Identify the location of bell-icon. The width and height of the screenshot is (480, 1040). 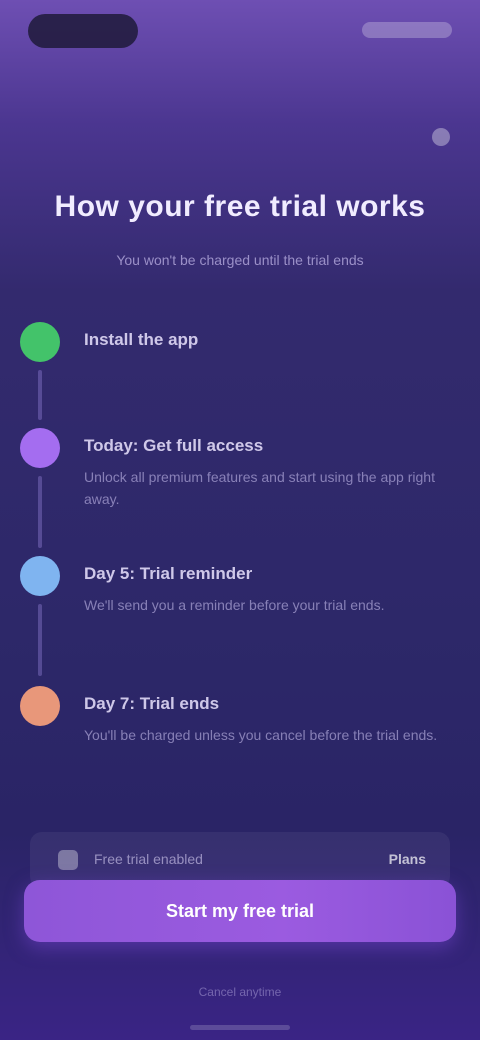
(40, 576).